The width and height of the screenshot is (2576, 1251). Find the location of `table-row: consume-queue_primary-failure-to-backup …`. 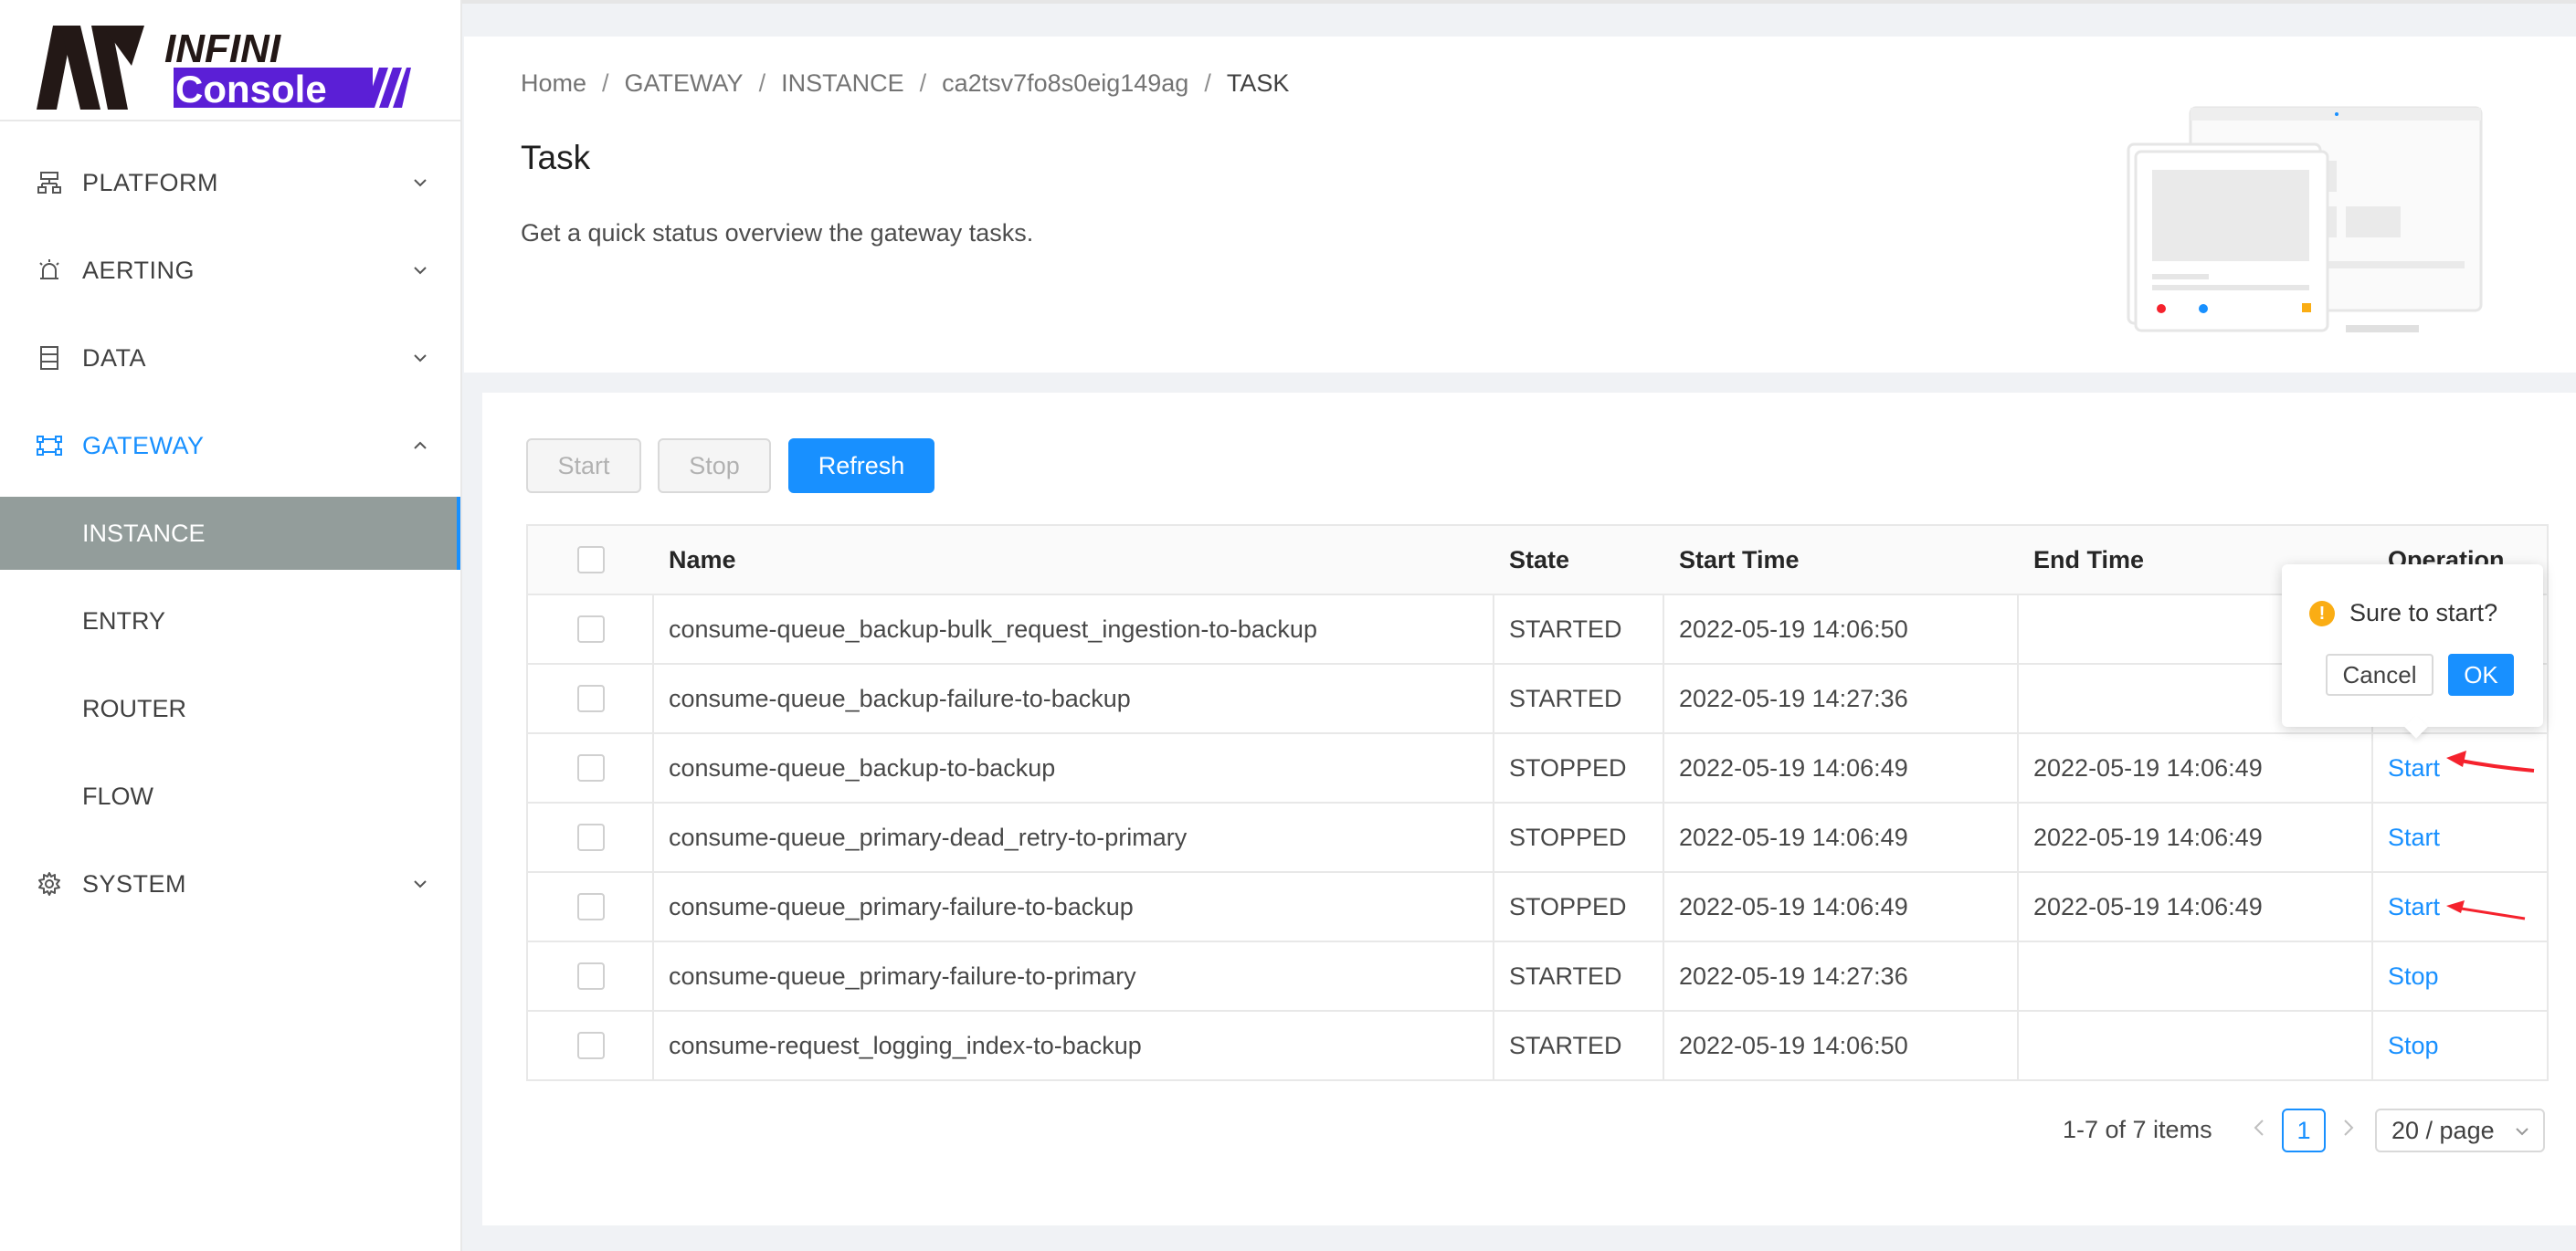

table-row: consume-queue_primary-failure-to-backup … is located at coordinates (1537, 907).